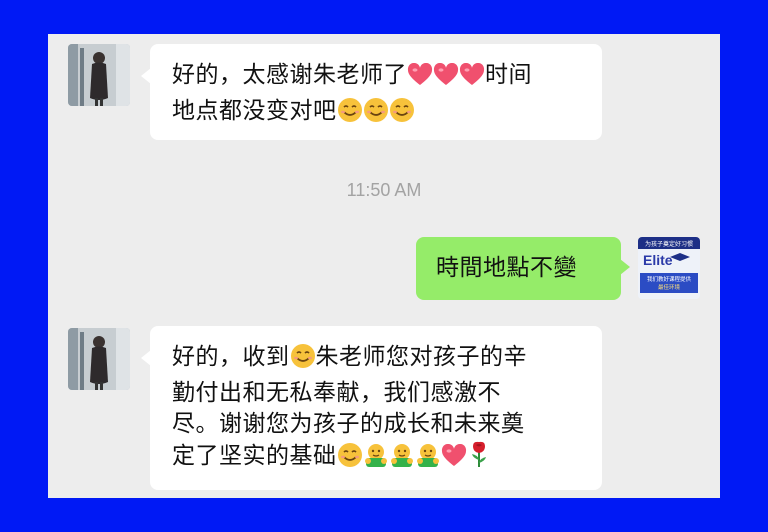 This screenshot has height=532, width=768. Describe the element at coordinates (508, 75) in the screenshot. I see `message-text: 时间` at that location.